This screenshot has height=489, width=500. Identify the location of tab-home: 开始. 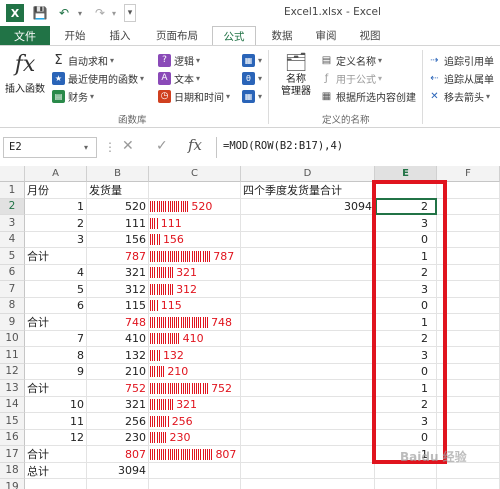
(75, 35).